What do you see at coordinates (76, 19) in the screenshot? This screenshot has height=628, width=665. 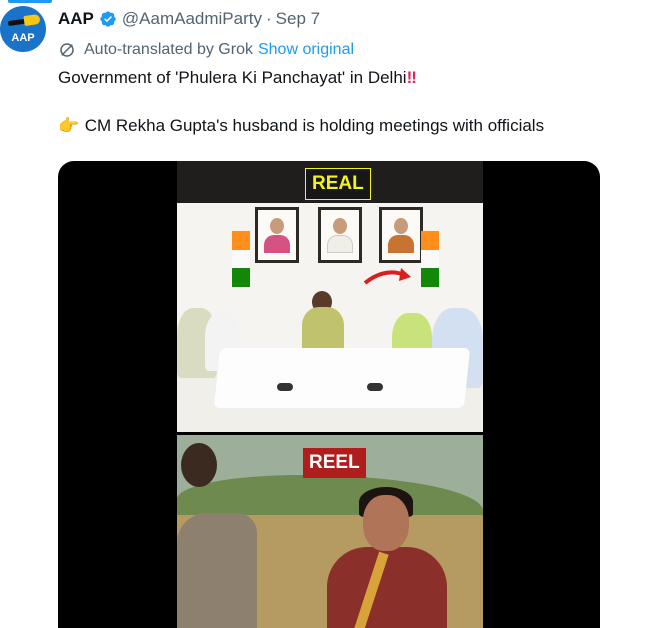 I see `display-name: AAP` at bounding box center [76, 19].